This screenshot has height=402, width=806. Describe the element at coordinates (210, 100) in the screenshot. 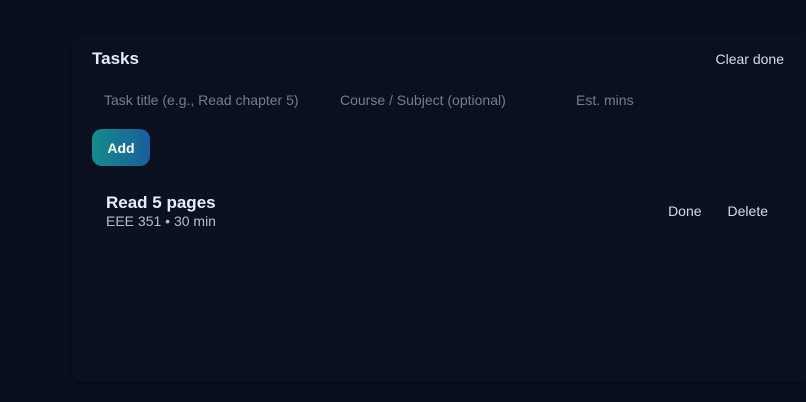

I see `task-title-input` at that location.